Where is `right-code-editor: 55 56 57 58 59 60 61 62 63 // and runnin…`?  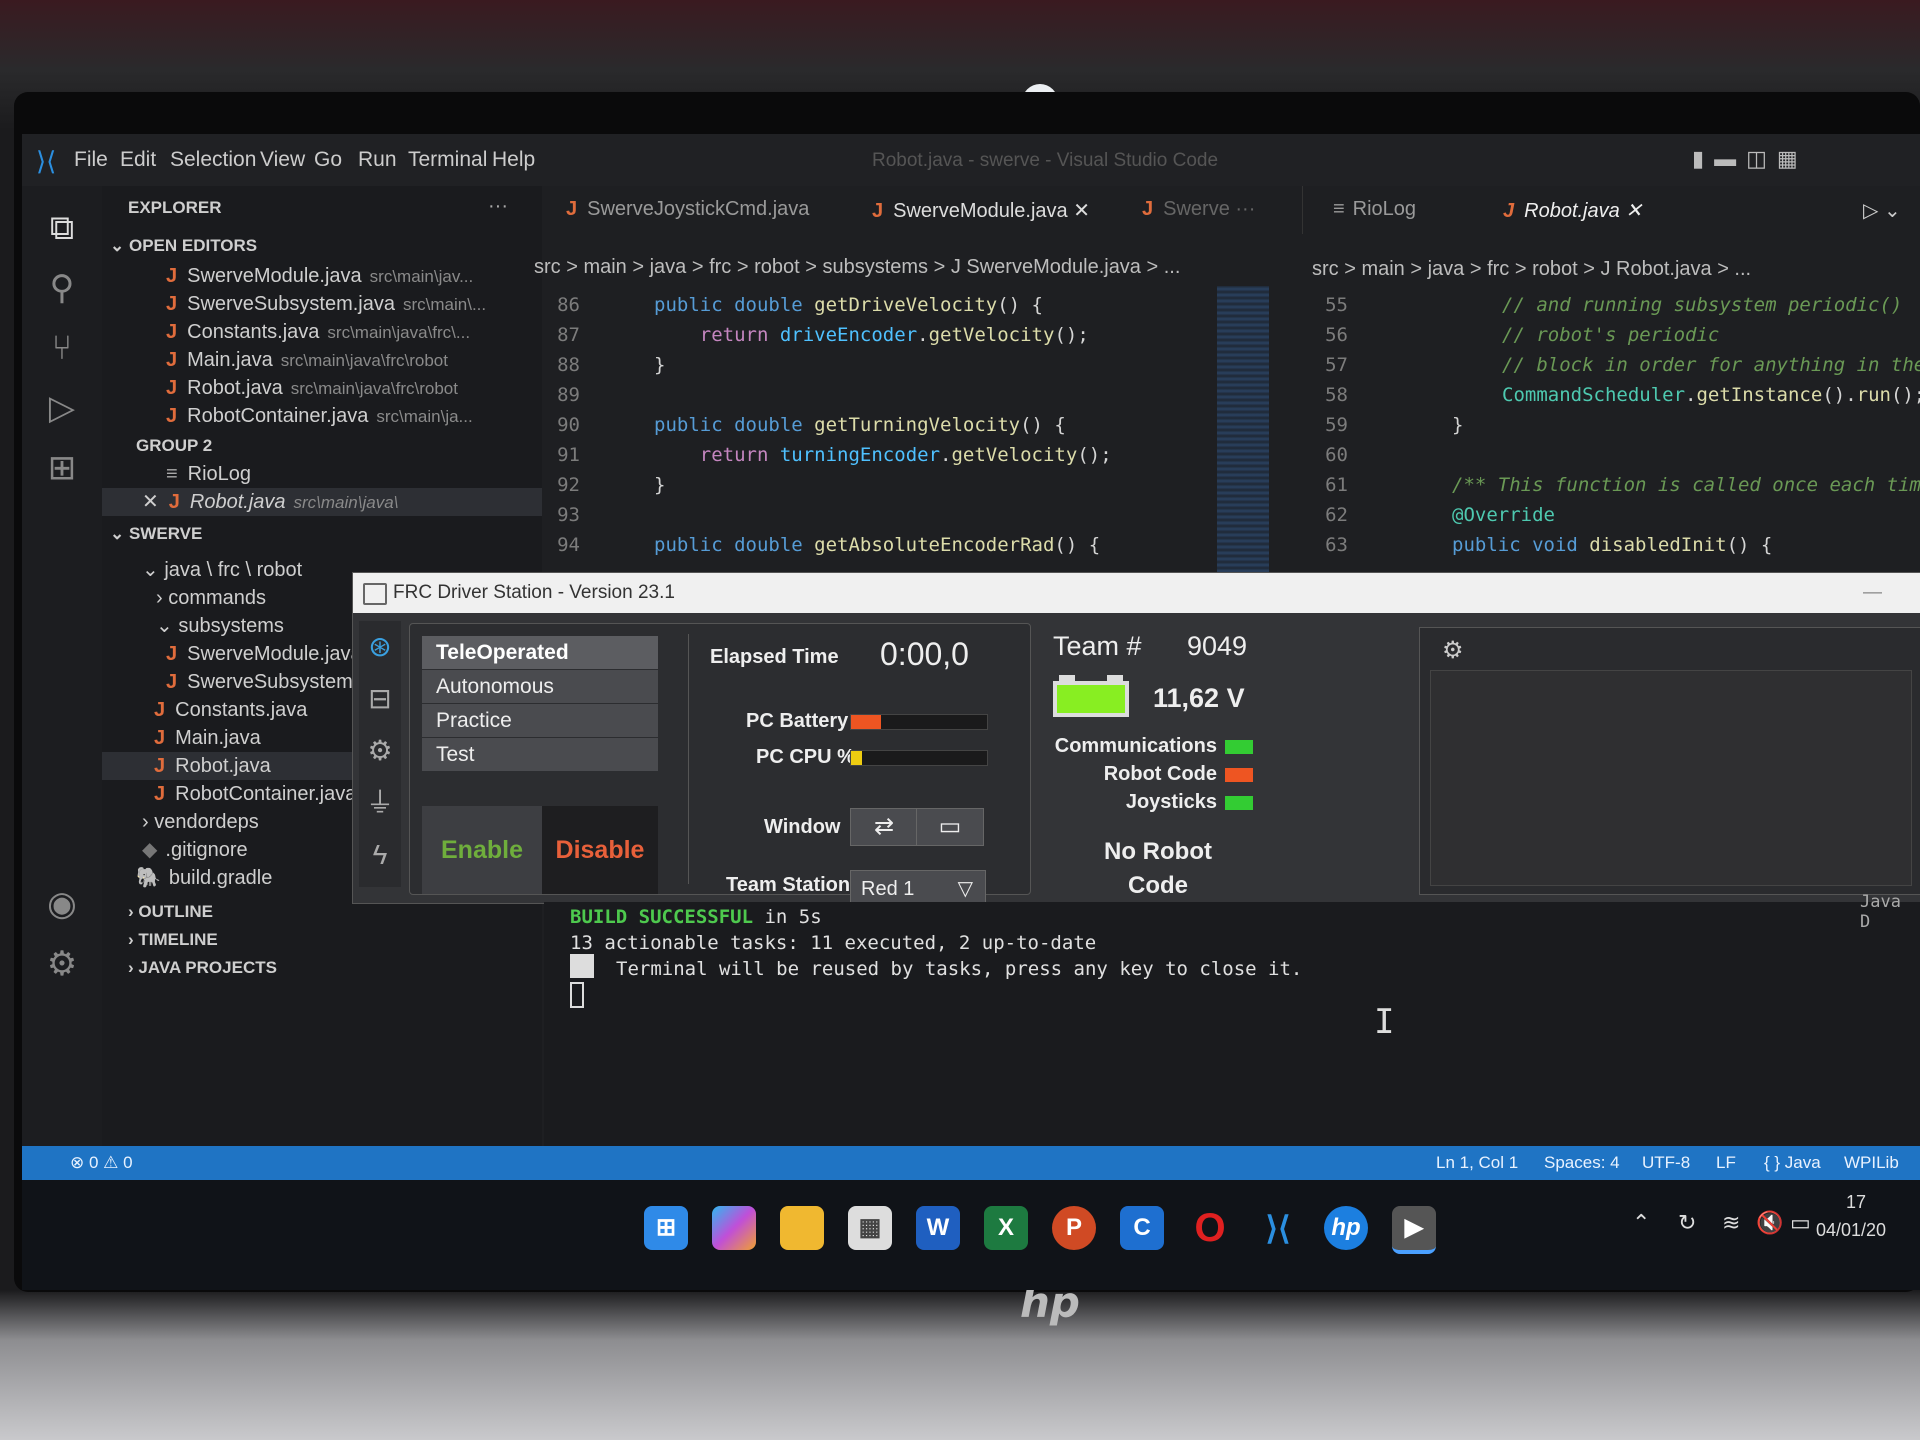
right-code-editor: 55 56 57 58 59 60 61 62 63 // and runnin… is located at coordinates (1611, 444).